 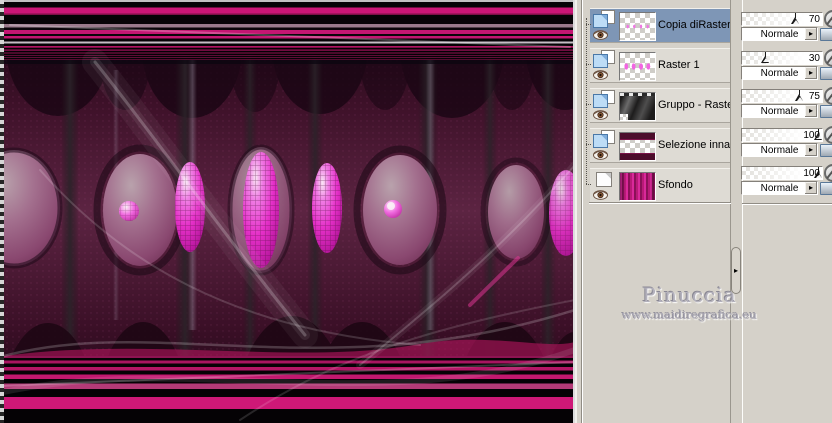 What do you see at coordinates (675, 184) in the screenshot?
I see `layer-name: Sfondo` at bounding box center [675, 184].